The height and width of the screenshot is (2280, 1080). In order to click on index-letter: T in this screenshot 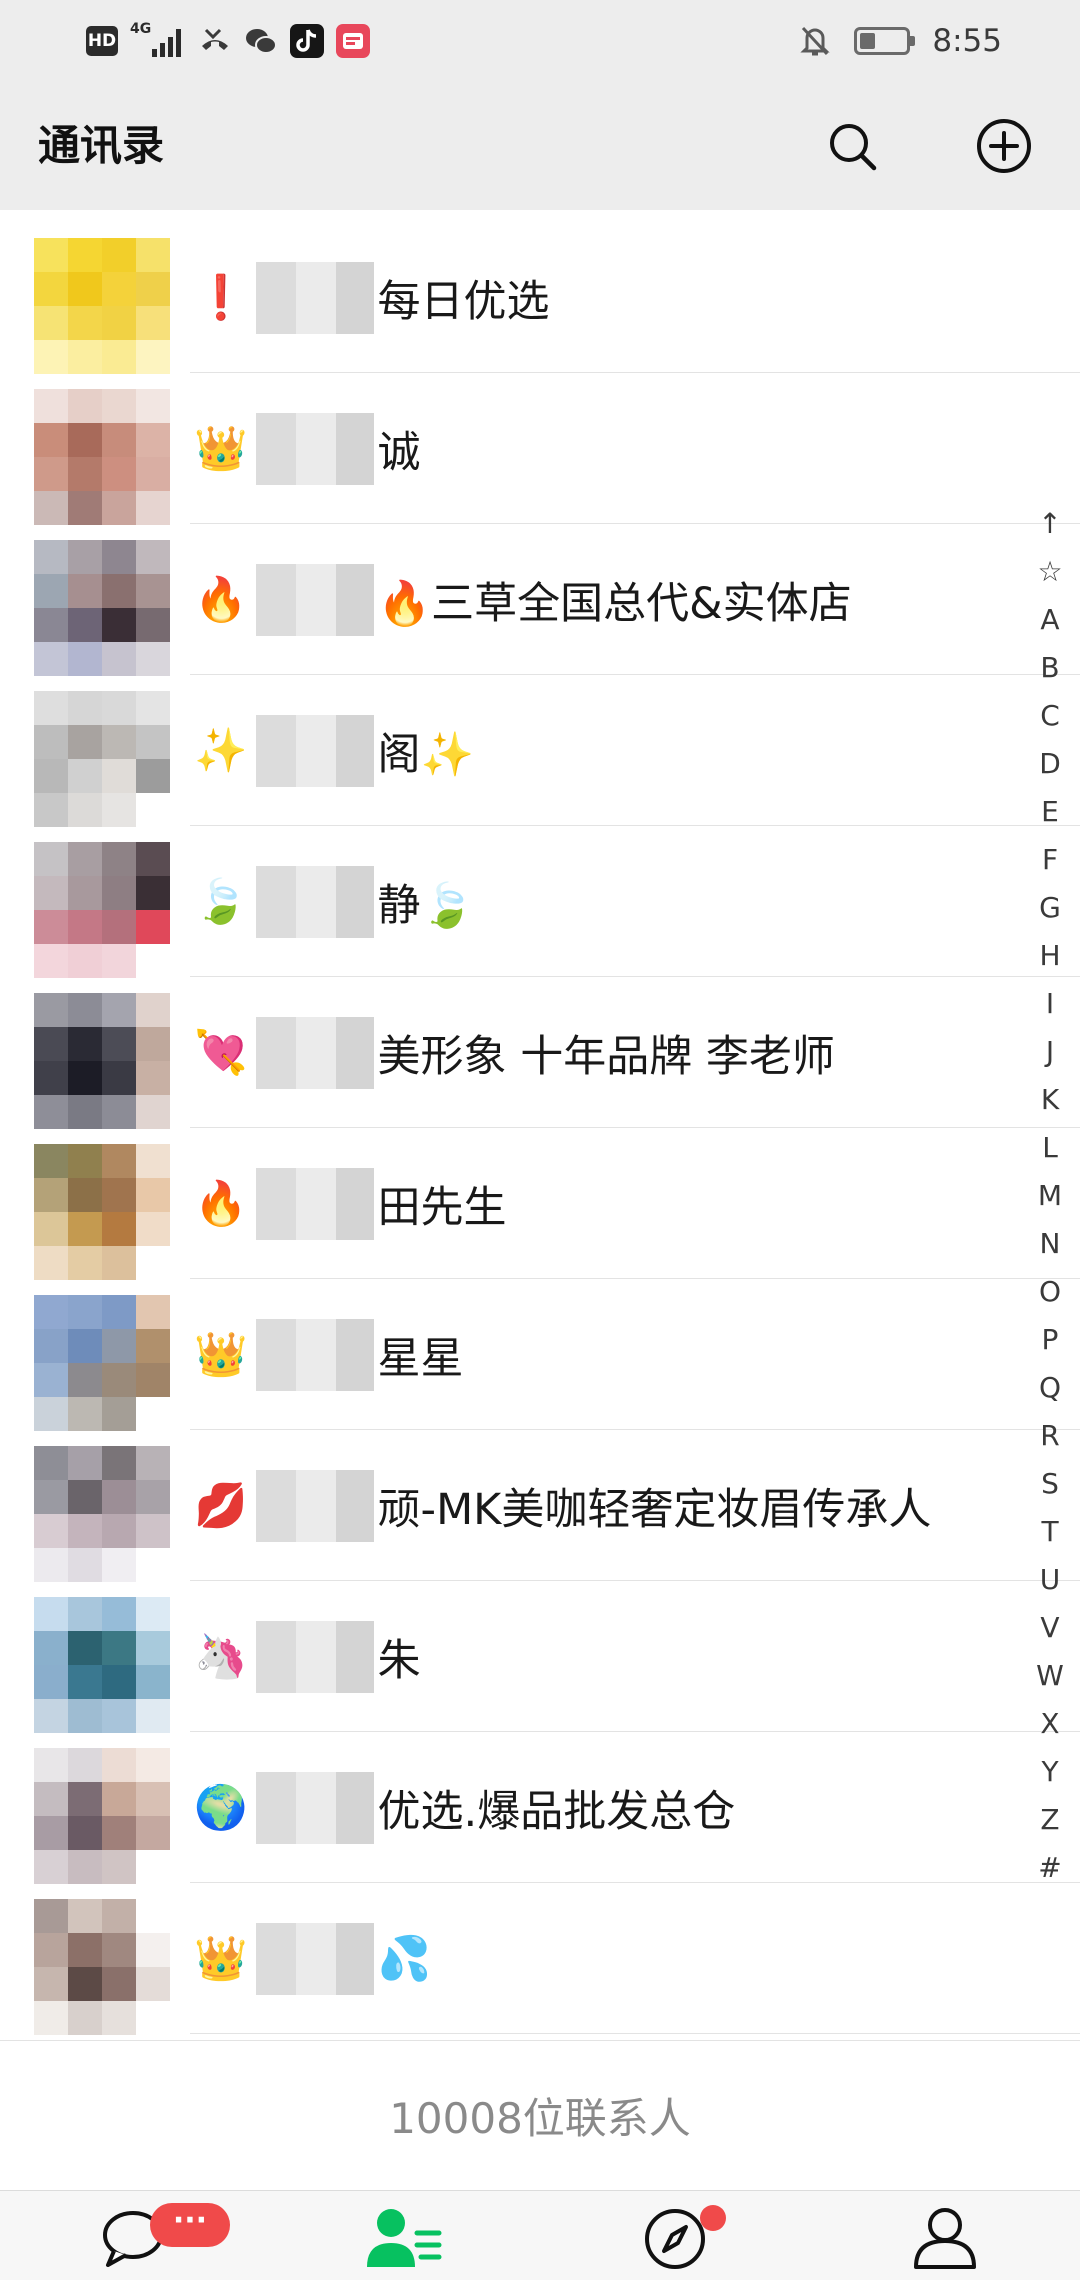, I will do `click(1050, 1532)`.